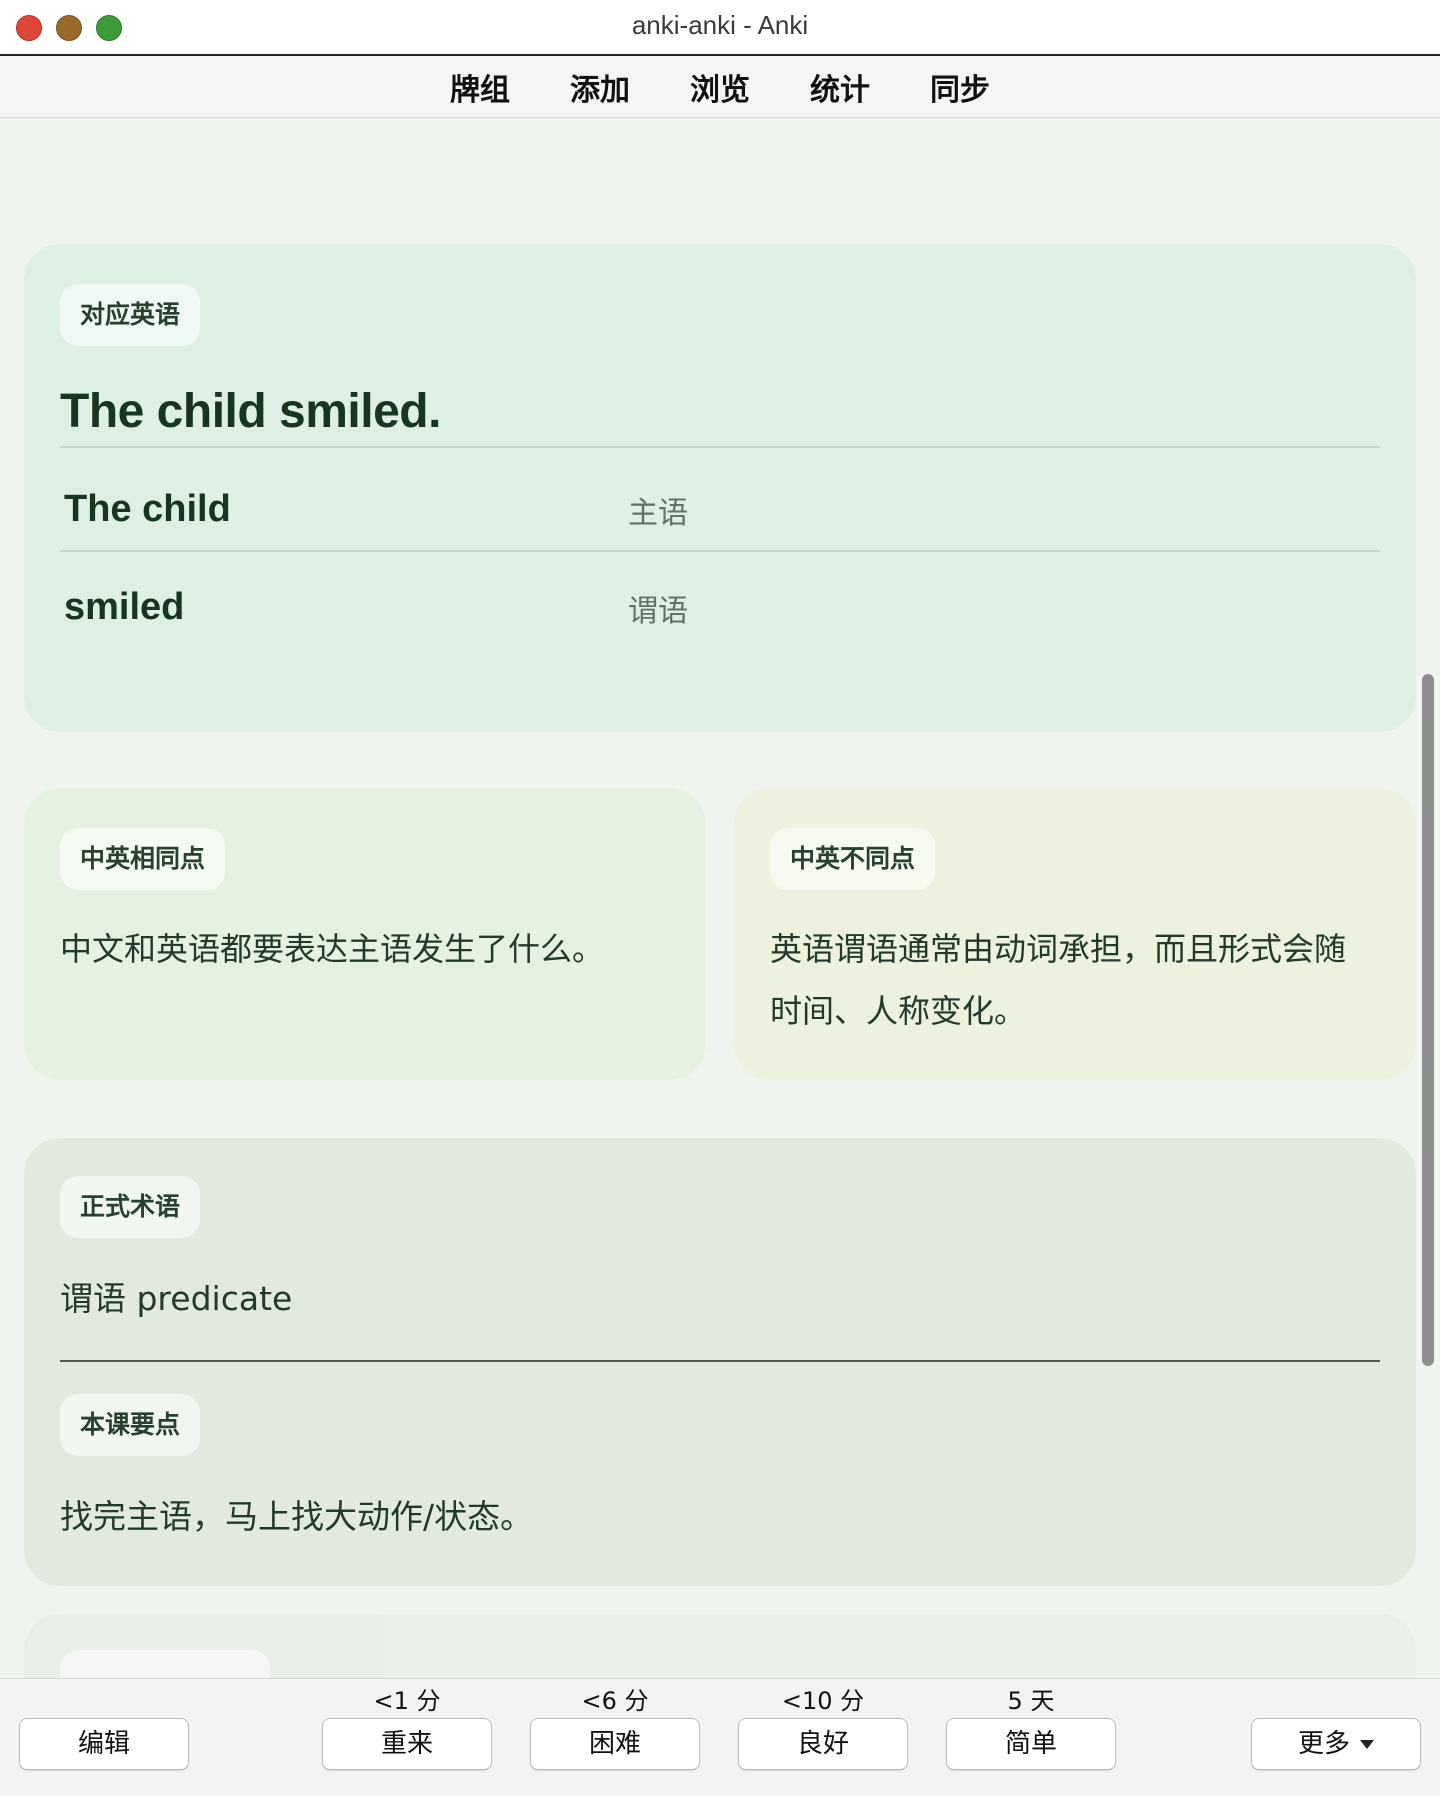 This screenshot has height=1796, width=1440. I want to click on next-section-label, so click(165, 1664).